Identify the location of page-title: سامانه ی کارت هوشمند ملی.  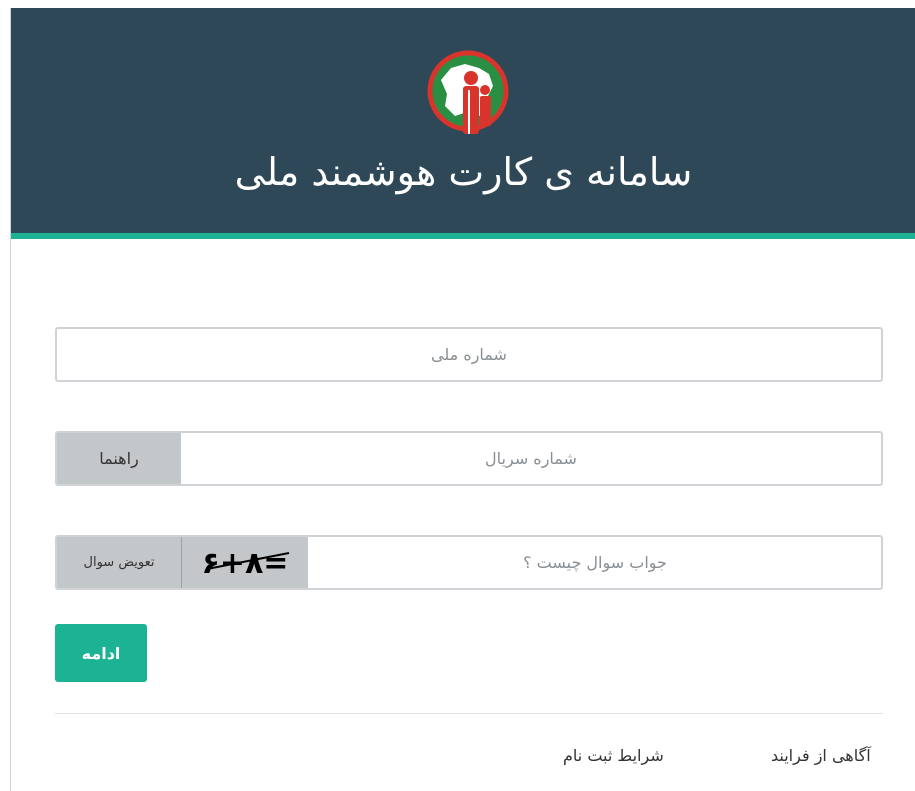
(463, 172).